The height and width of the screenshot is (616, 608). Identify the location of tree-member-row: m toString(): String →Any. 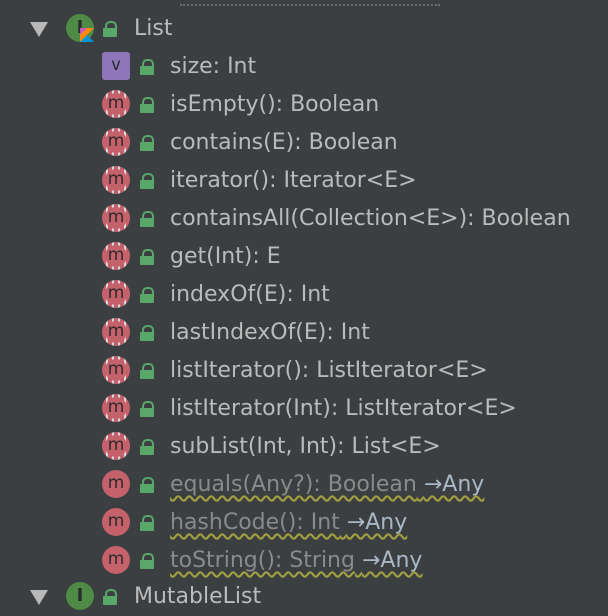
(304, 561).